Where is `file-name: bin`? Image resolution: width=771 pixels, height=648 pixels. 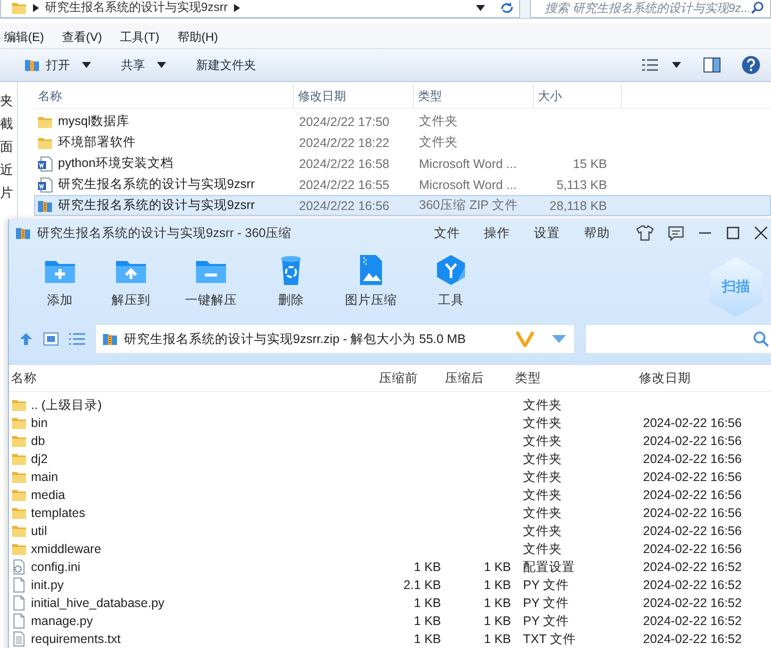
file-name: bin is located at coordinates (39, 423).